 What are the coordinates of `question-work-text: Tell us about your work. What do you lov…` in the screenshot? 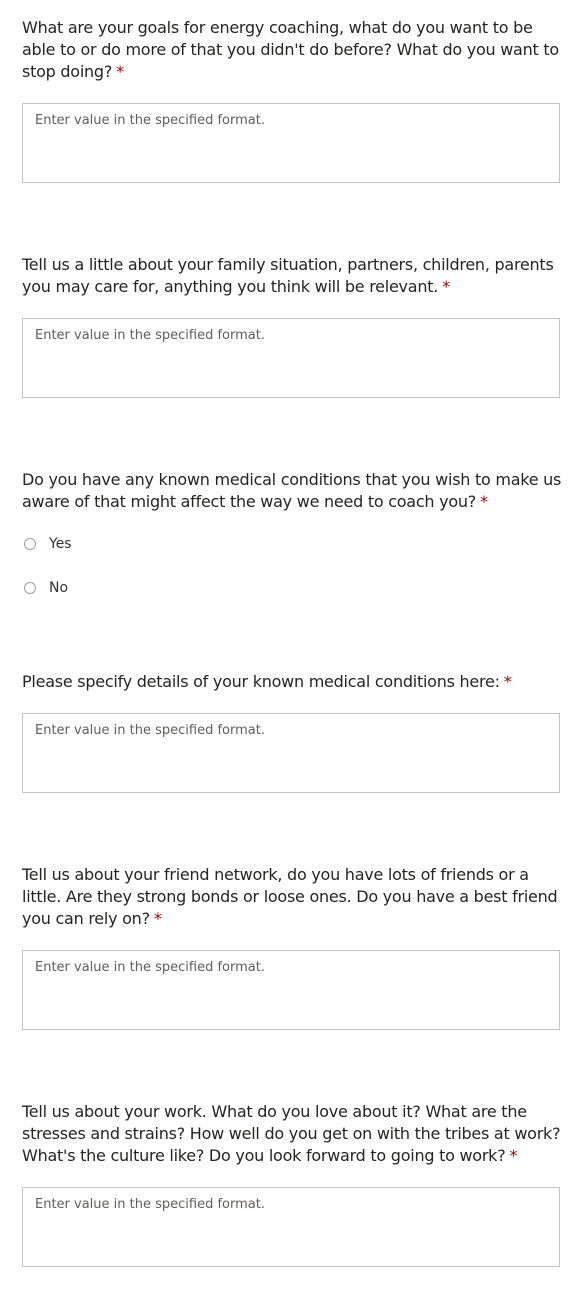 It's located at (291, 1133).